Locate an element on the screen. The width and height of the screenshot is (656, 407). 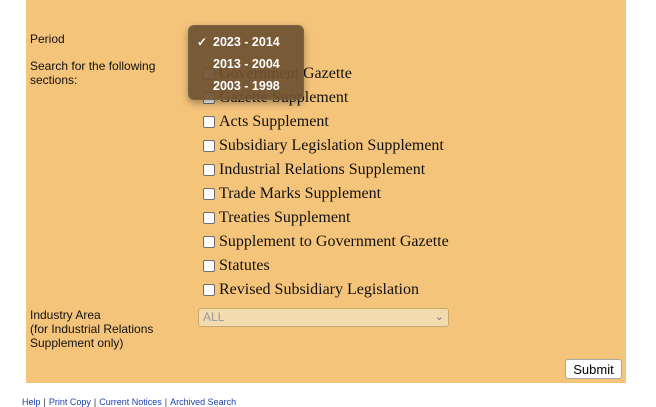
period-label: Period is located at coordinates (47, 39).